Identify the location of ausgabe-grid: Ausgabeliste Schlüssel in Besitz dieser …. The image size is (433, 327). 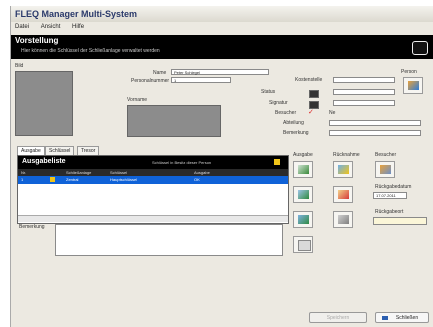
(153, 189).